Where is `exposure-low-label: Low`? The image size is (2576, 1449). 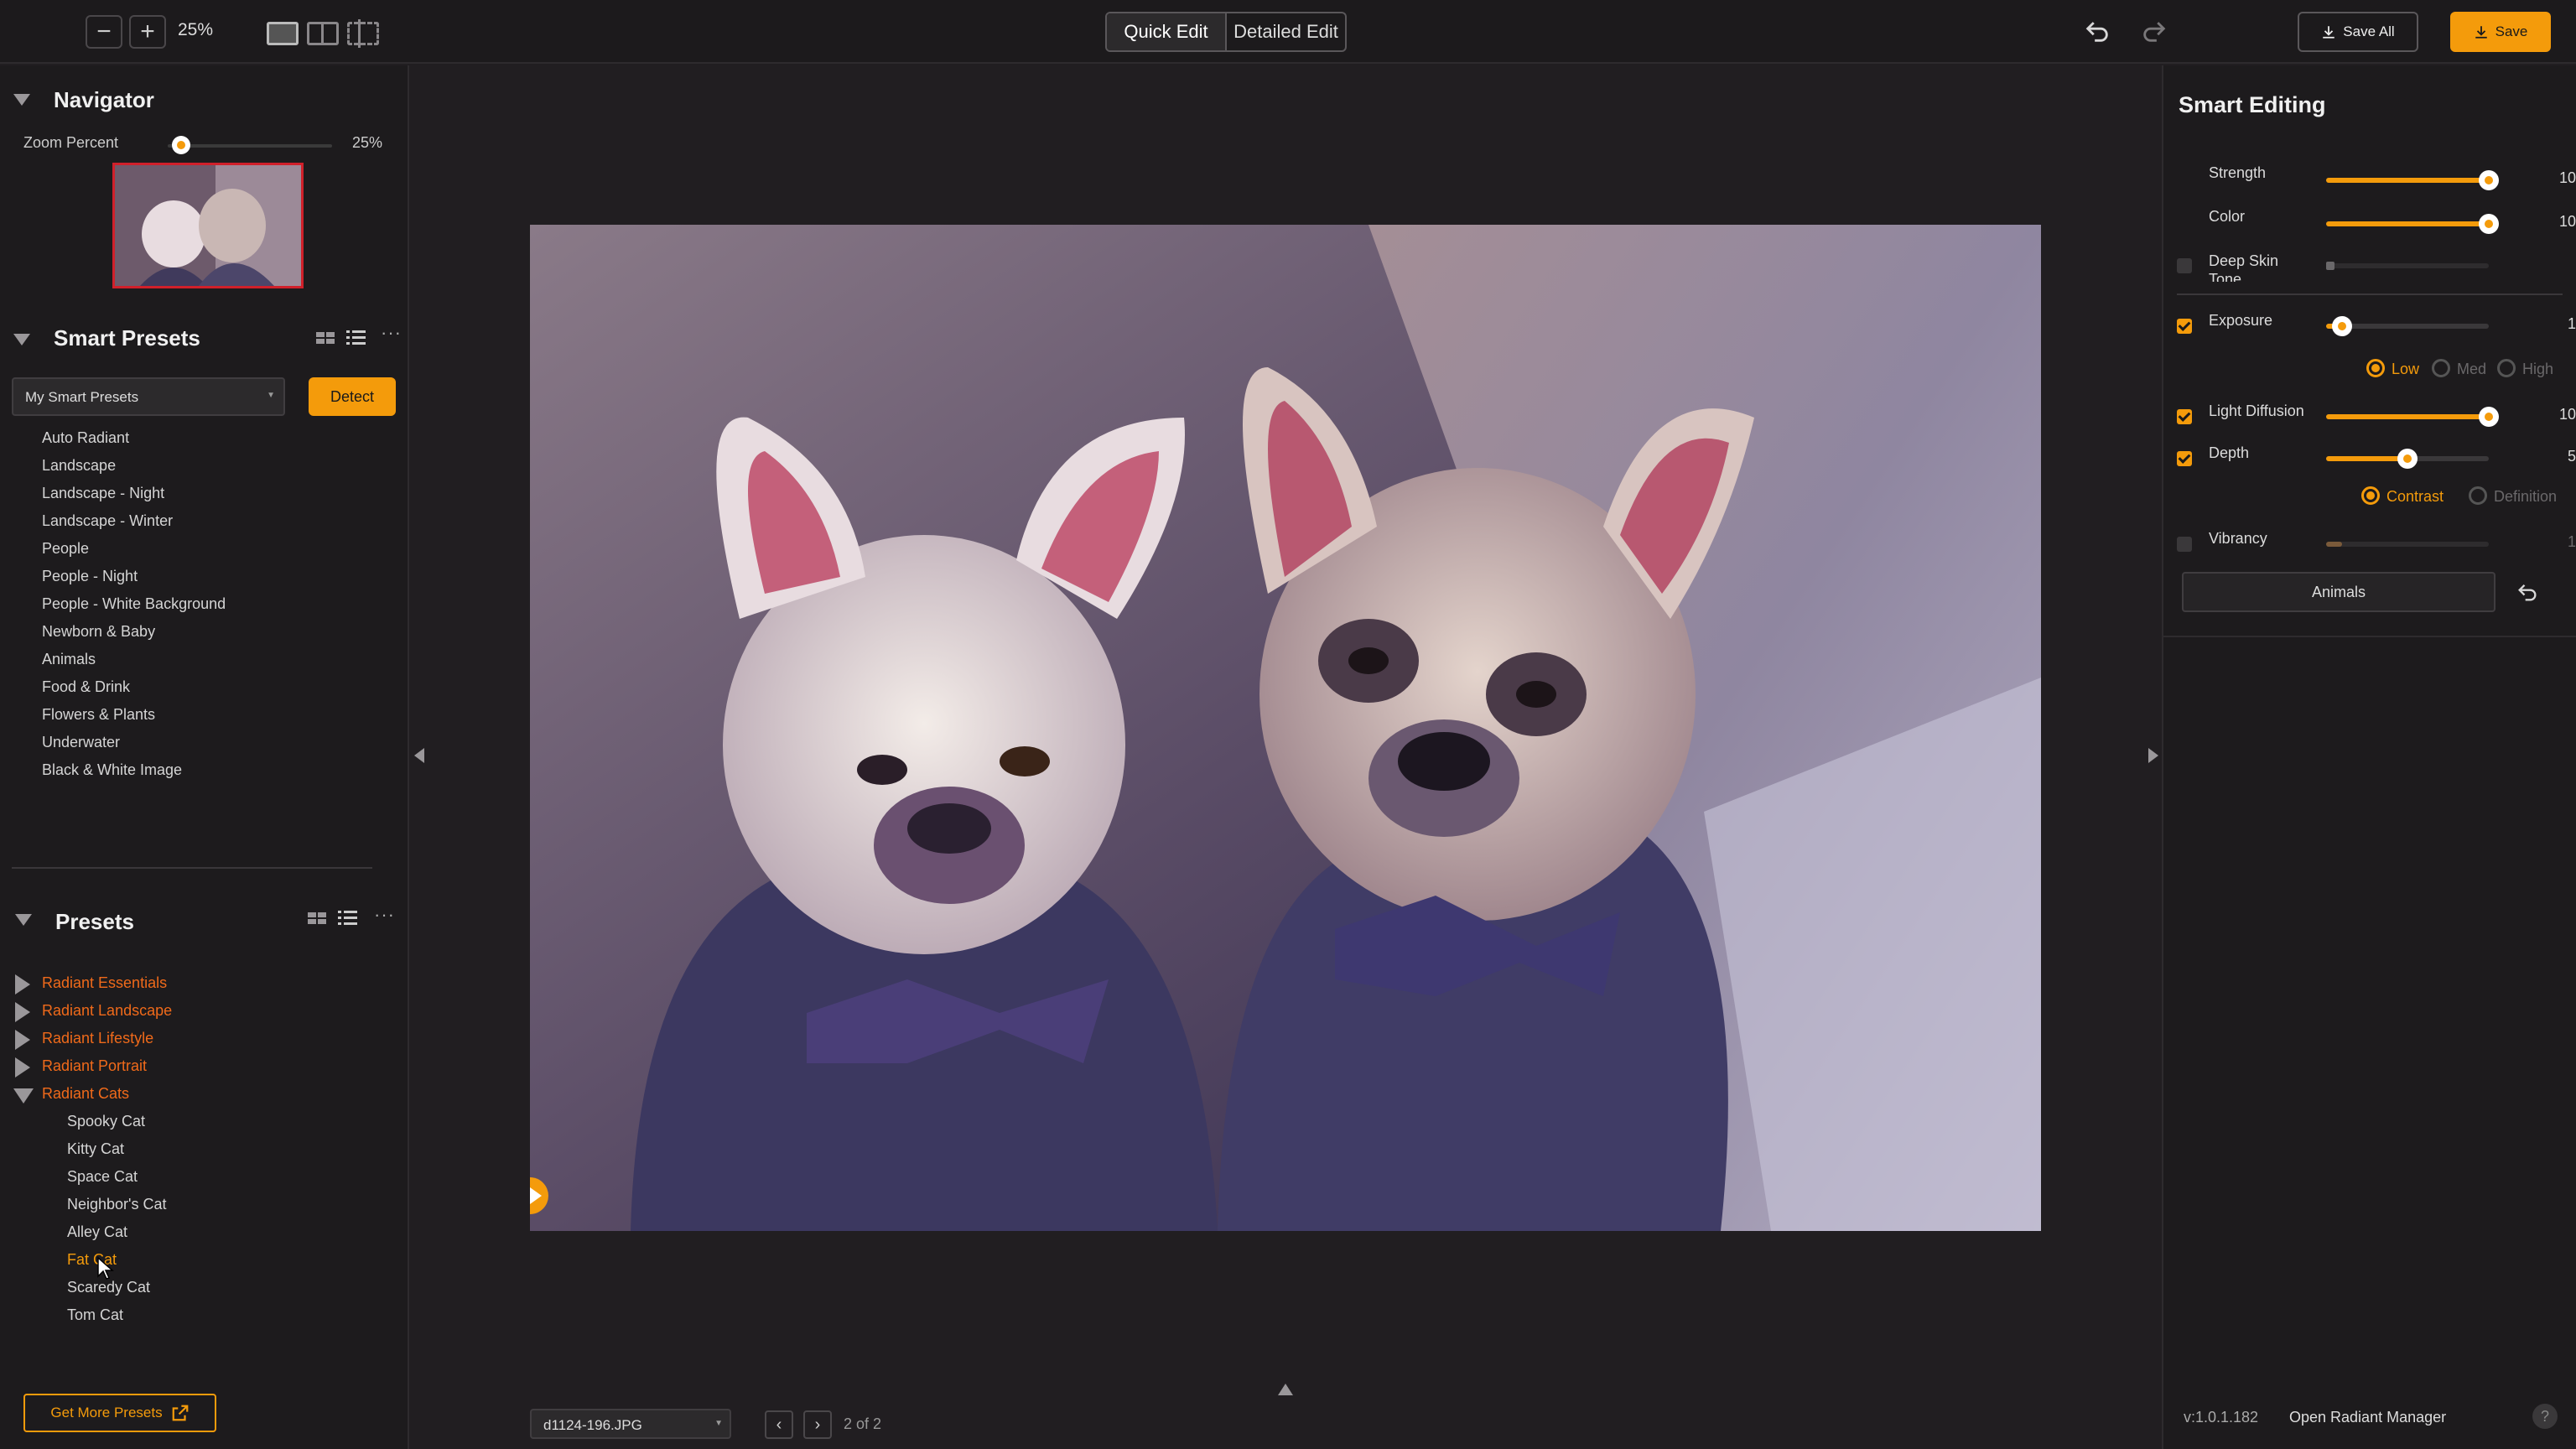 exposure-low-label: Low is located at coordinates (2406, 369).